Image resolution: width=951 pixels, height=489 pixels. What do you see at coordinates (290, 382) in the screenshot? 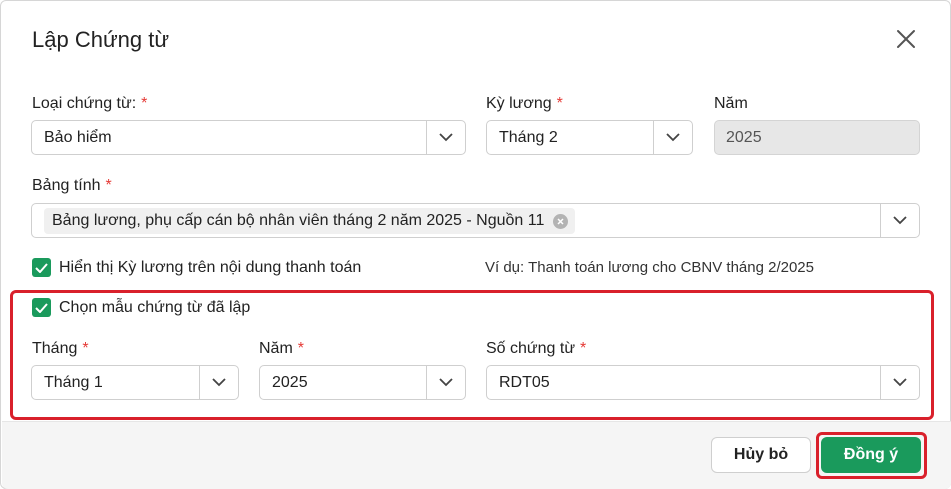
I see `template-year-value: 2025` at bounding box center [290, 382].